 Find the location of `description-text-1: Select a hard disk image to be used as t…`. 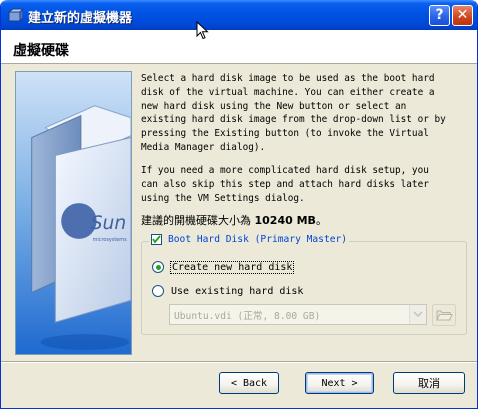

description-text-1: Select a hard disk image to be used as t… is located at coordinates (293, 113).